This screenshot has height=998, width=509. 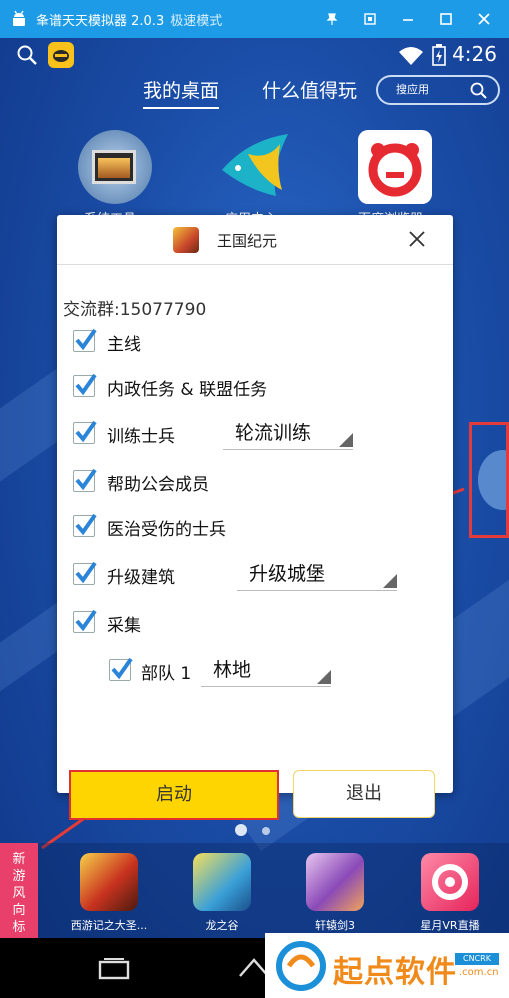 I want to click on select-value: 林地, so click(x=232, y=670).